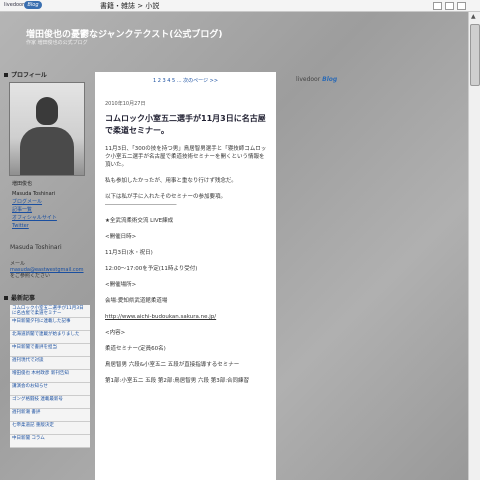 This screenshot has width=480, height=480. I want to click on post-paragraph: 第1部:小室五二 五段 第2部:鳥居智男 六段 第3部:合同練習, so click(177, 381).